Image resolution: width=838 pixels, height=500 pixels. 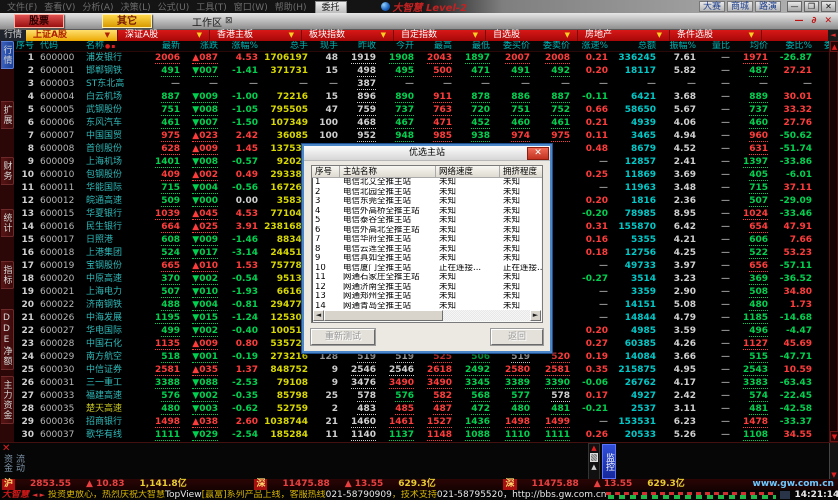 I want to click on hscroll-thumb, so click(x=384, y=315).